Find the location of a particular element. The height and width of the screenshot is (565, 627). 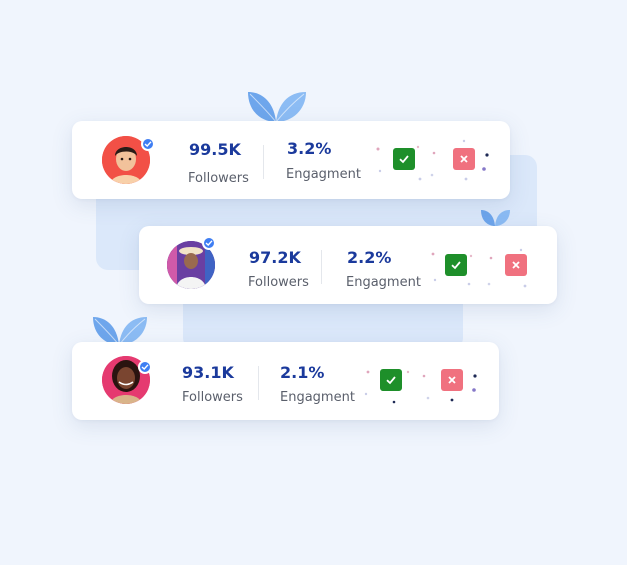

engagement-rate: 2.1% is located at coordinates (302, 372).